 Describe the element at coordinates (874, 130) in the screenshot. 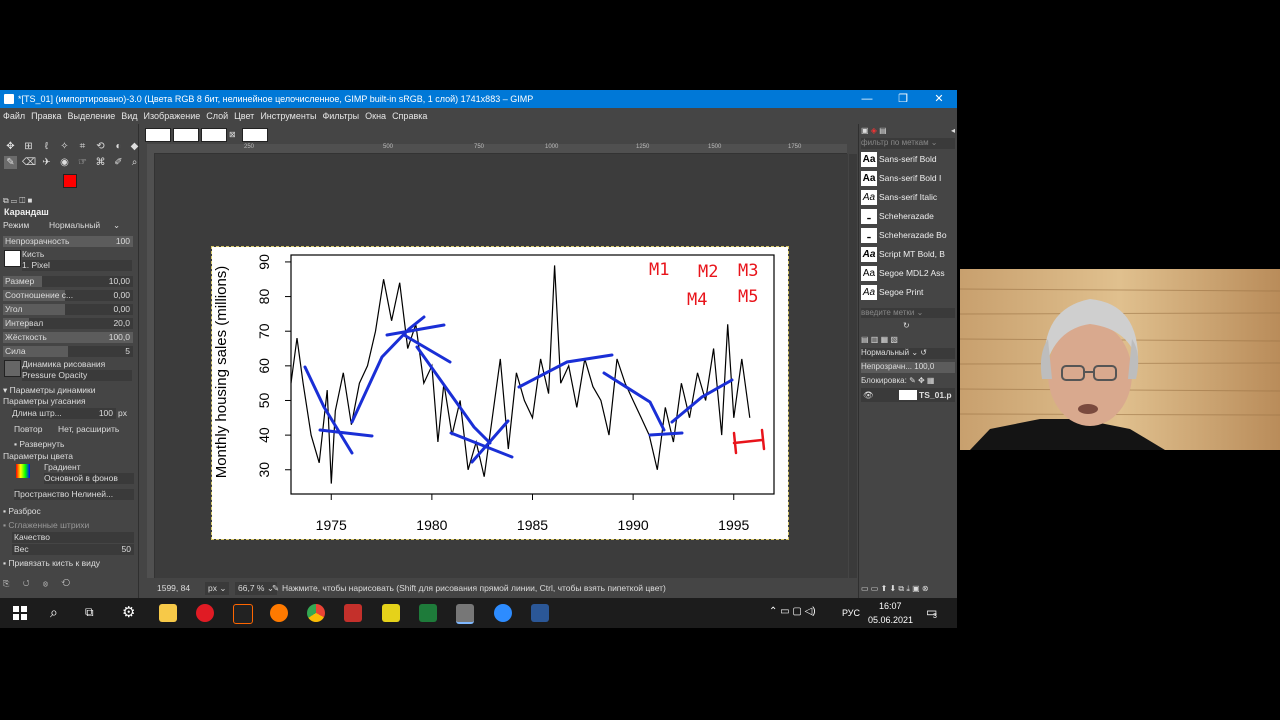

I see `dock-tab-icons: ▣ ◈ ▤` at that location.